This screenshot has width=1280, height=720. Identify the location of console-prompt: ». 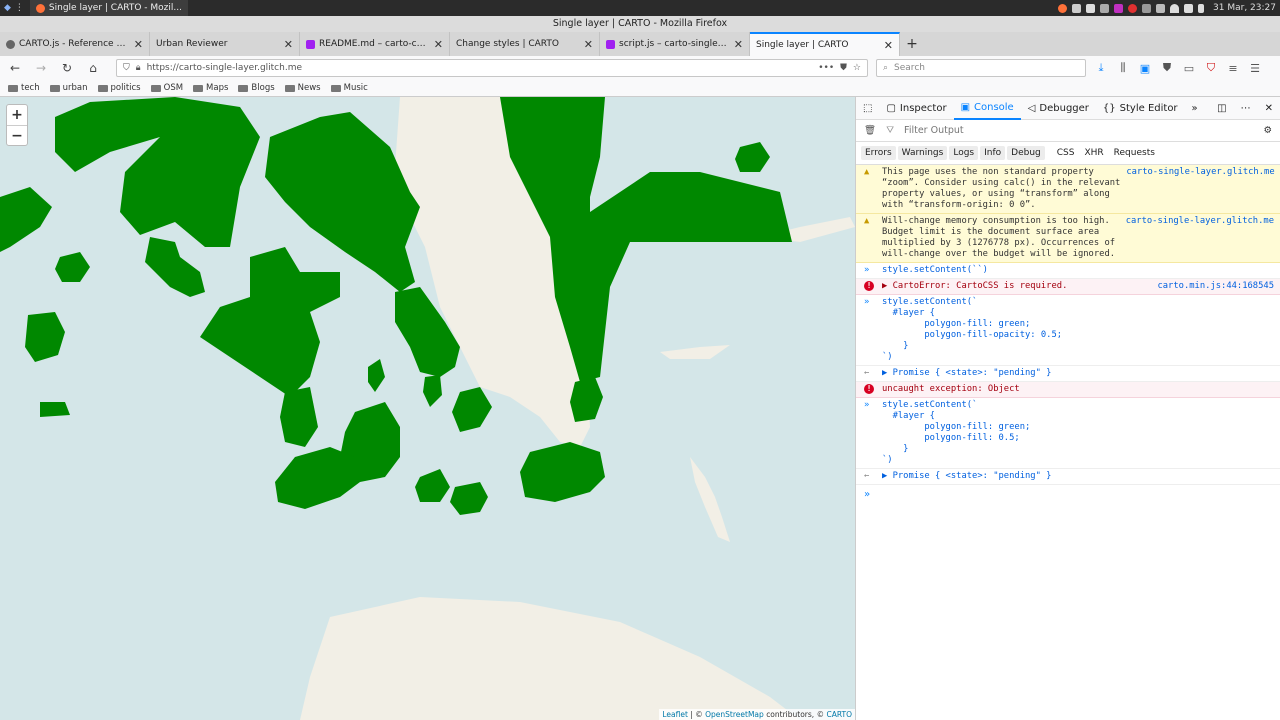
(1068, 494).